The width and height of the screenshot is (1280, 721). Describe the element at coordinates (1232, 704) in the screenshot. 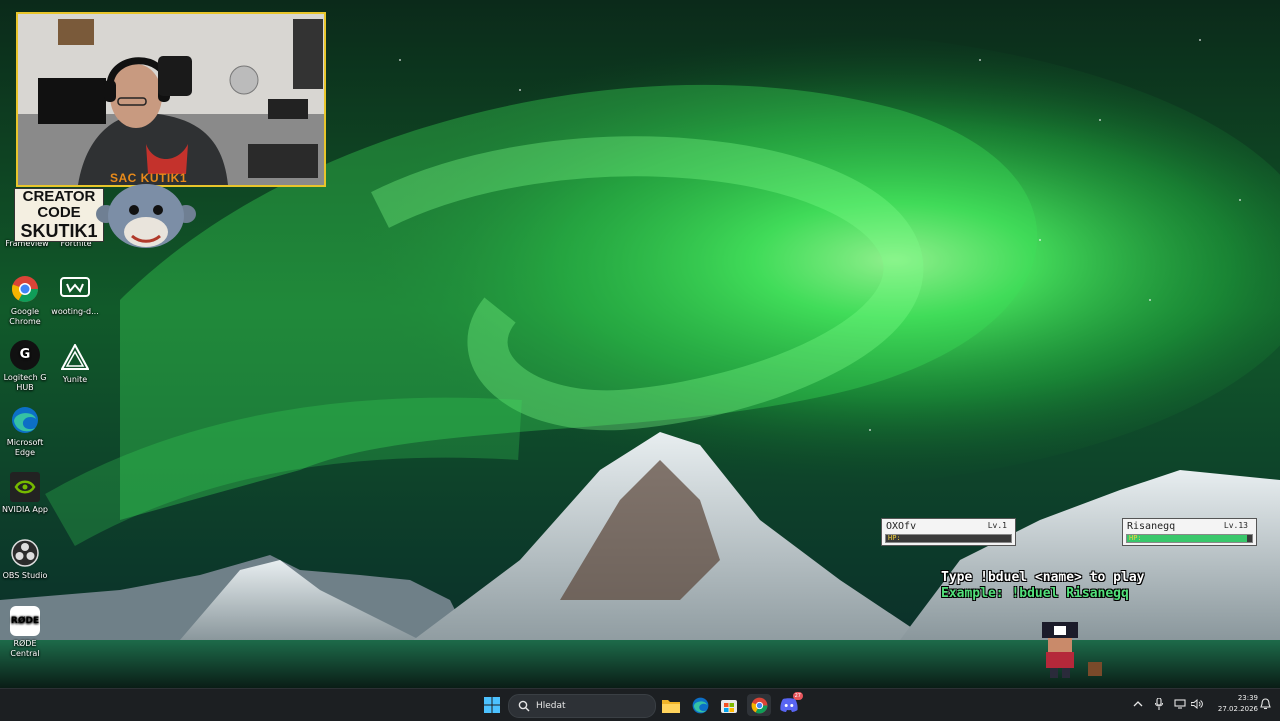

I see `taskbar-clock: 23:39 27.02.2026` at that location.